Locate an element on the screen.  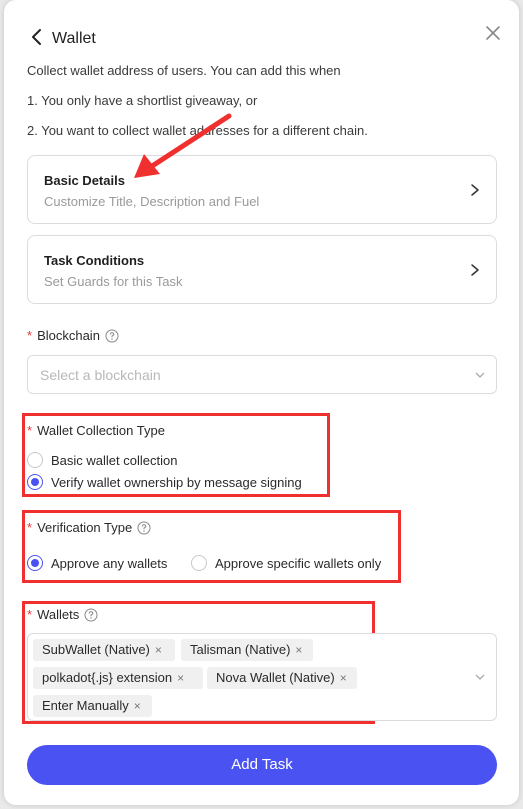
radio-label: Approve specific wallets only is located at coordinates (298, 563).